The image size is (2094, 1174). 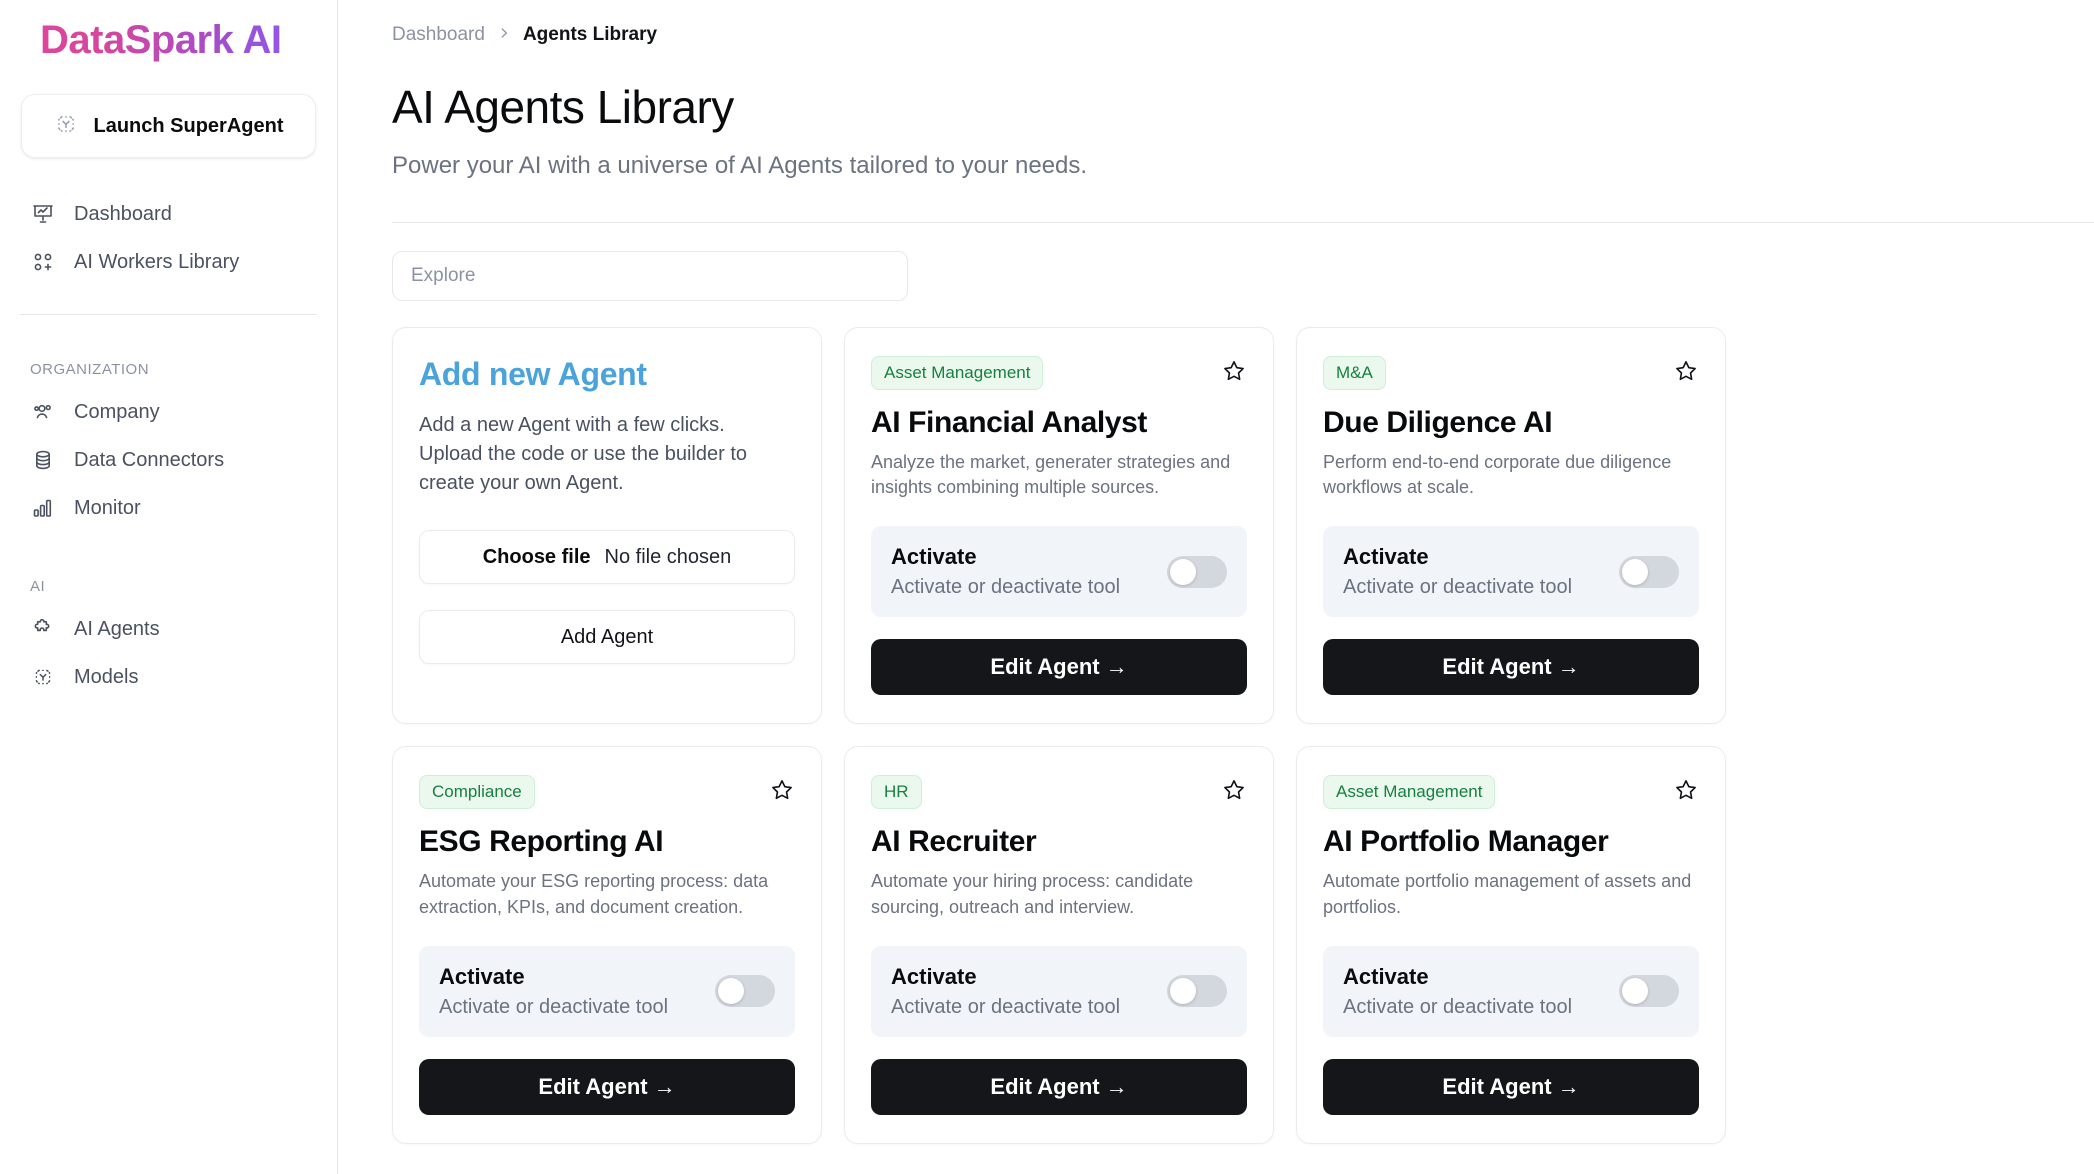 I want to click on workers-grid-plus-icon, so click(x=43, y=262).